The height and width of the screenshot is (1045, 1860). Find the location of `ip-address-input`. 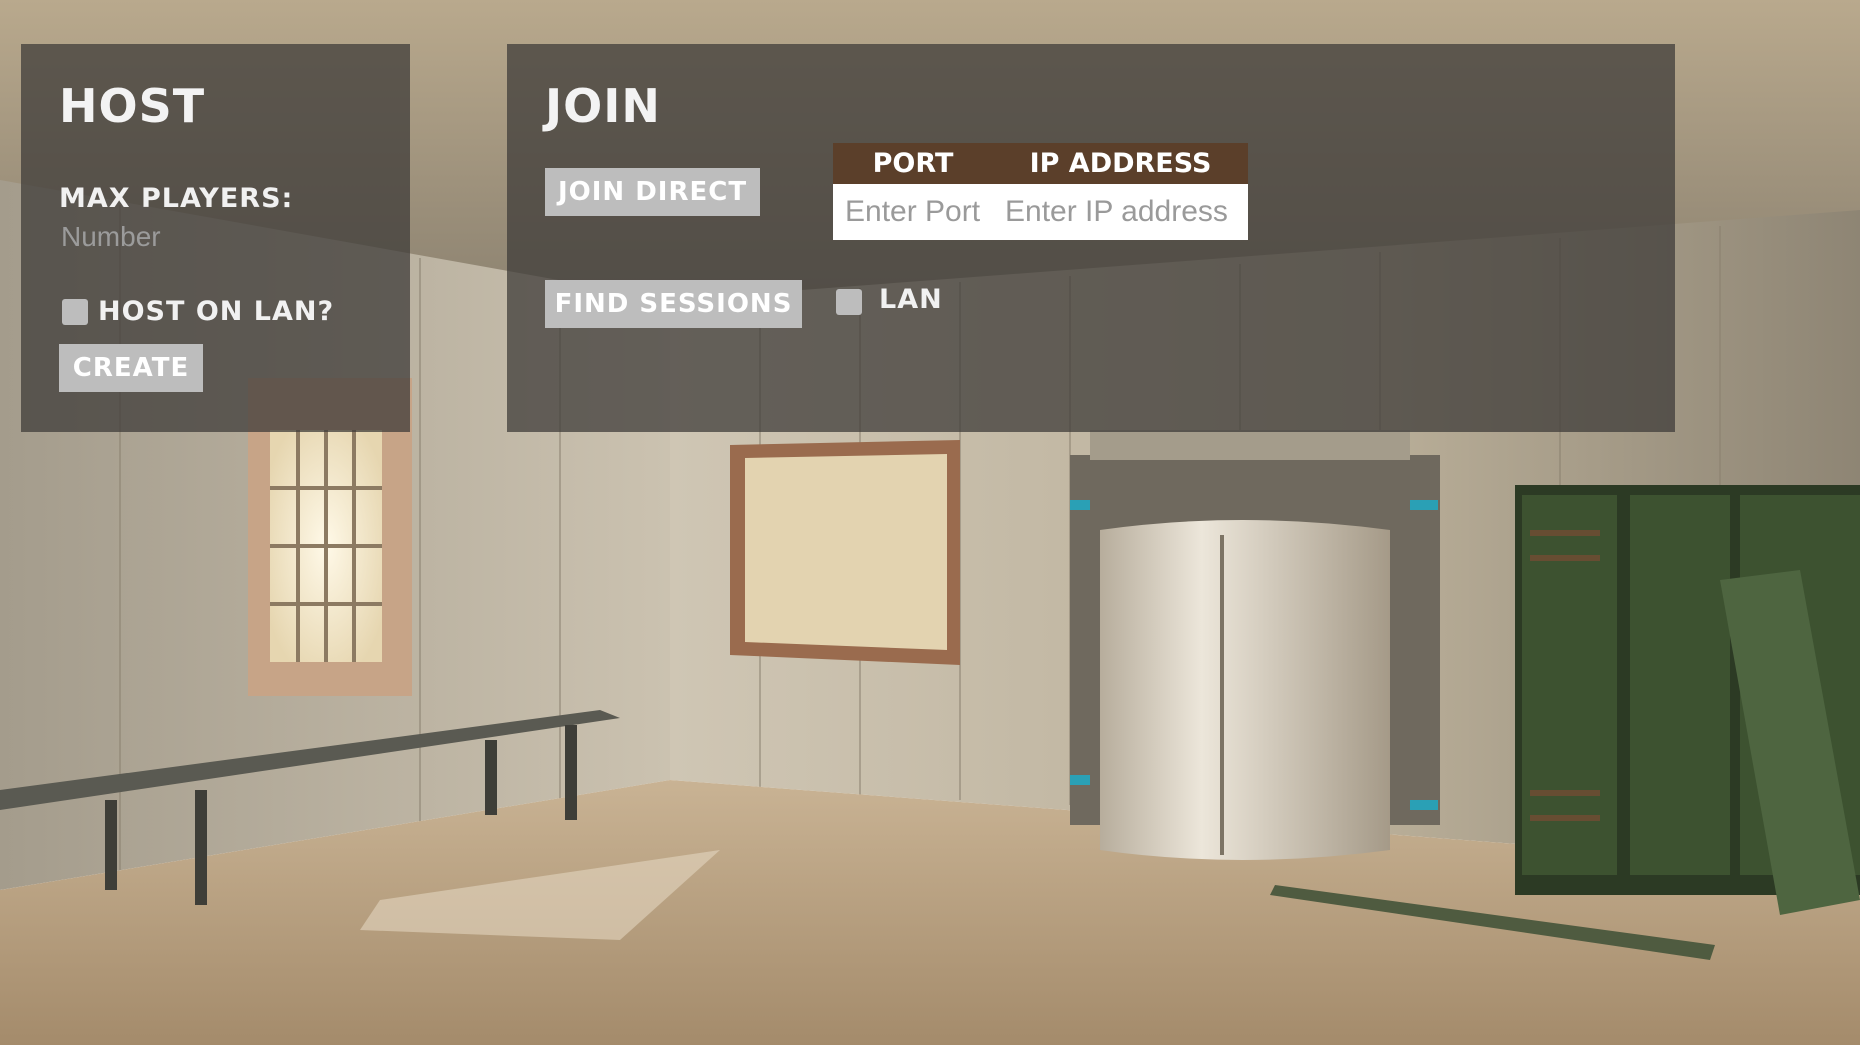

ip-address-input is located at coordinates (1120, 212).